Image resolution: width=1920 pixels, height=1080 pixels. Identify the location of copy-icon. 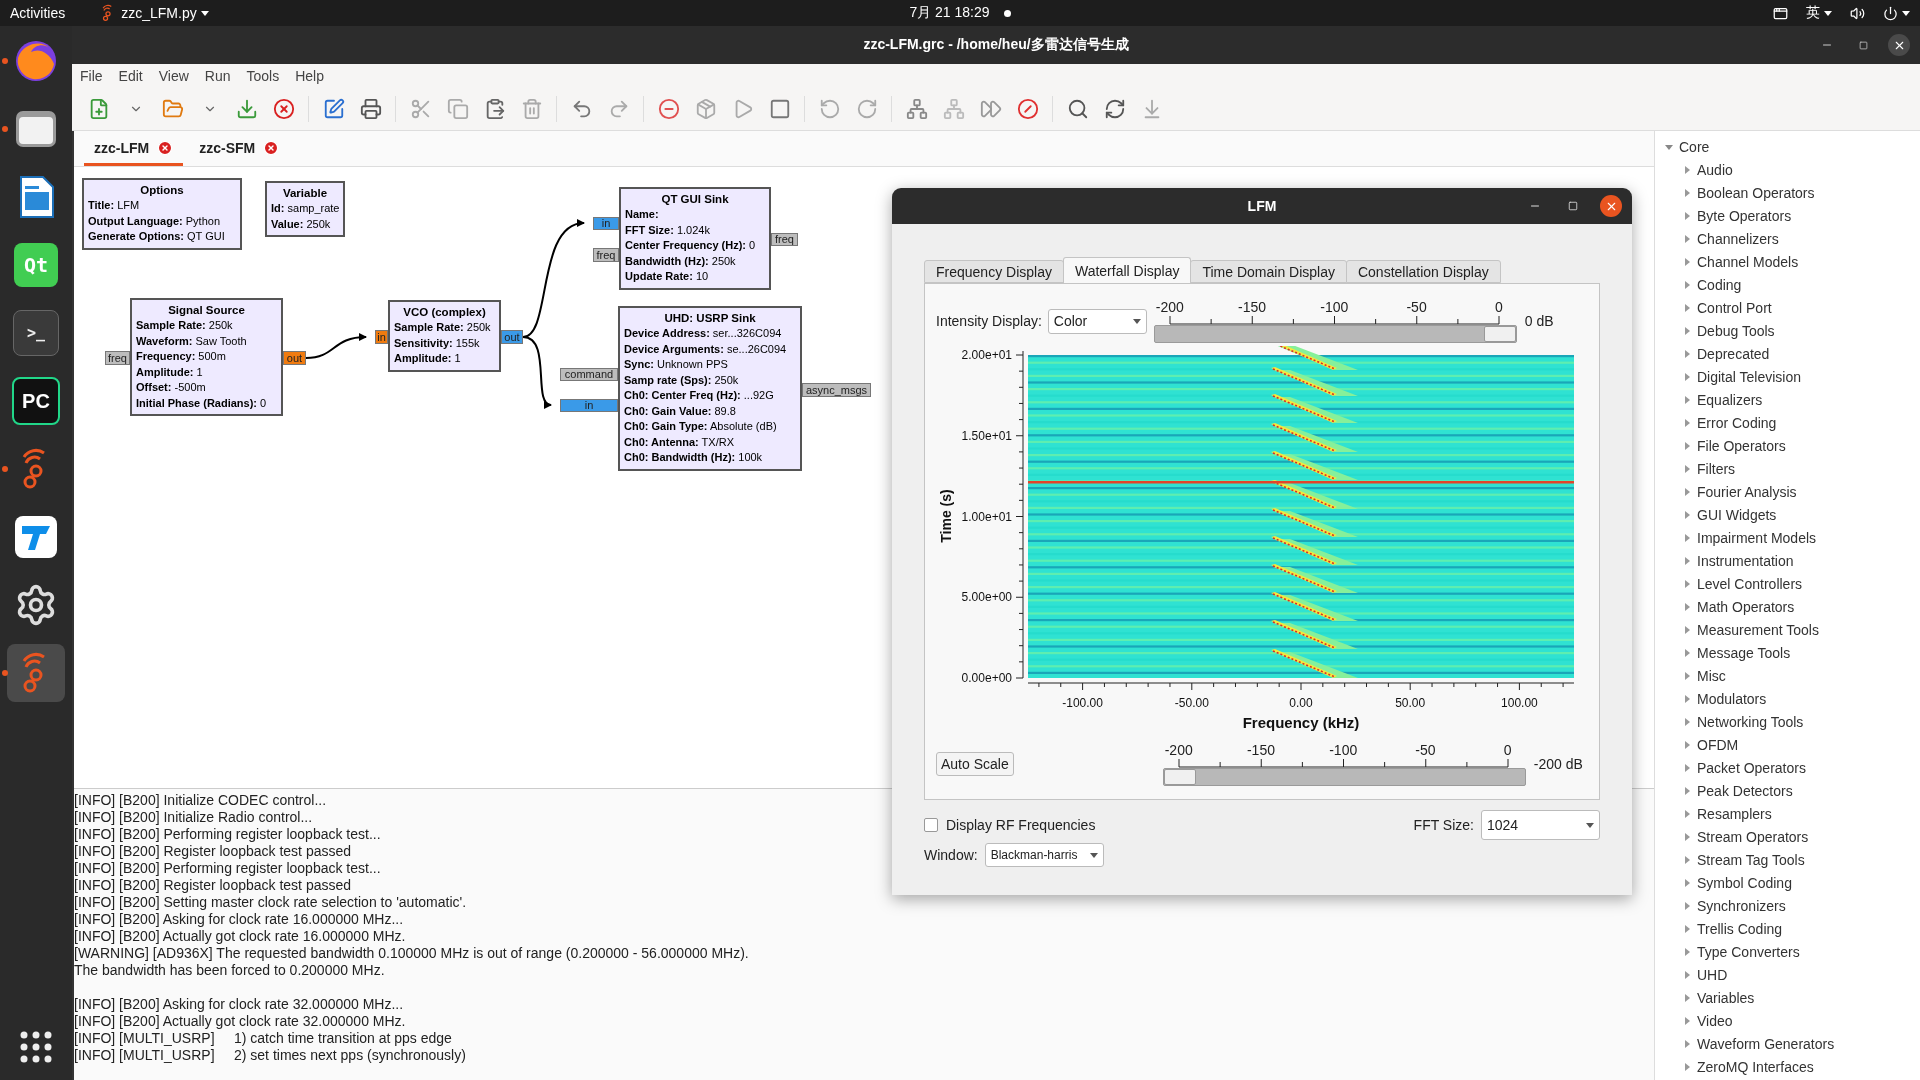
(457, 109).